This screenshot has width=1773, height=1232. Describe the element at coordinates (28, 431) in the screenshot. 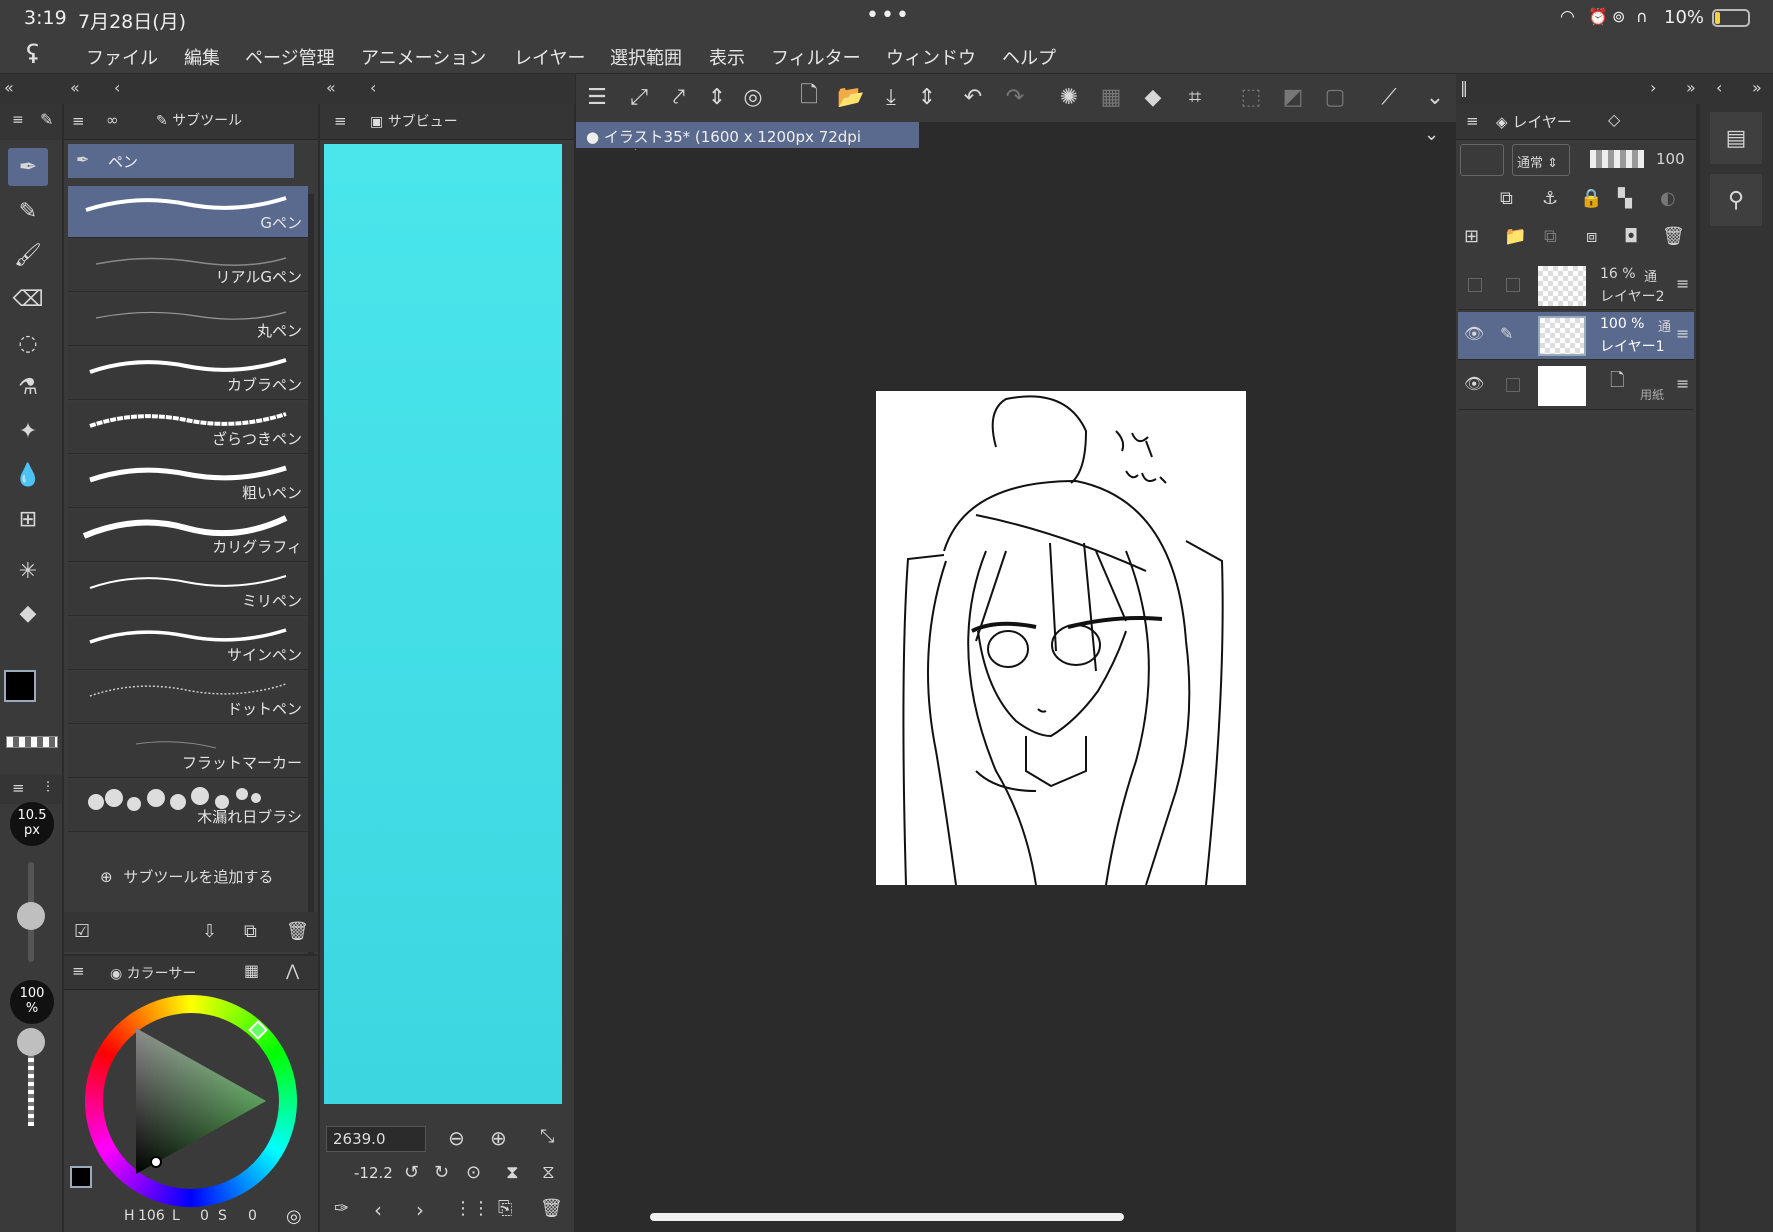

I see `decoration-tool-icon: ✦` at that location.